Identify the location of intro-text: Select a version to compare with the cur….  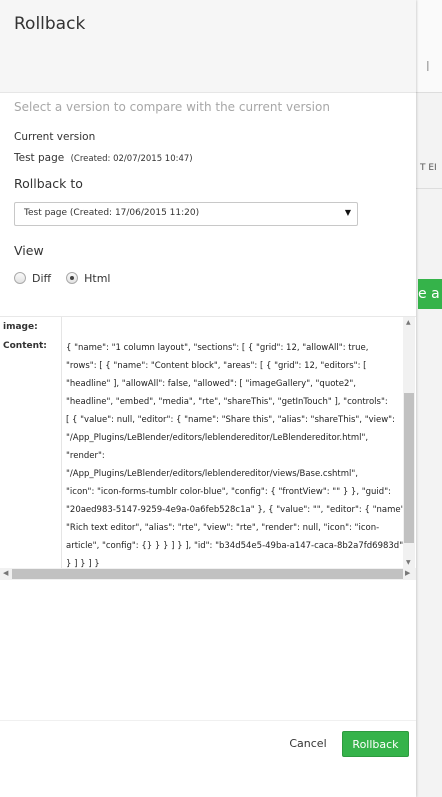
(172, 107).